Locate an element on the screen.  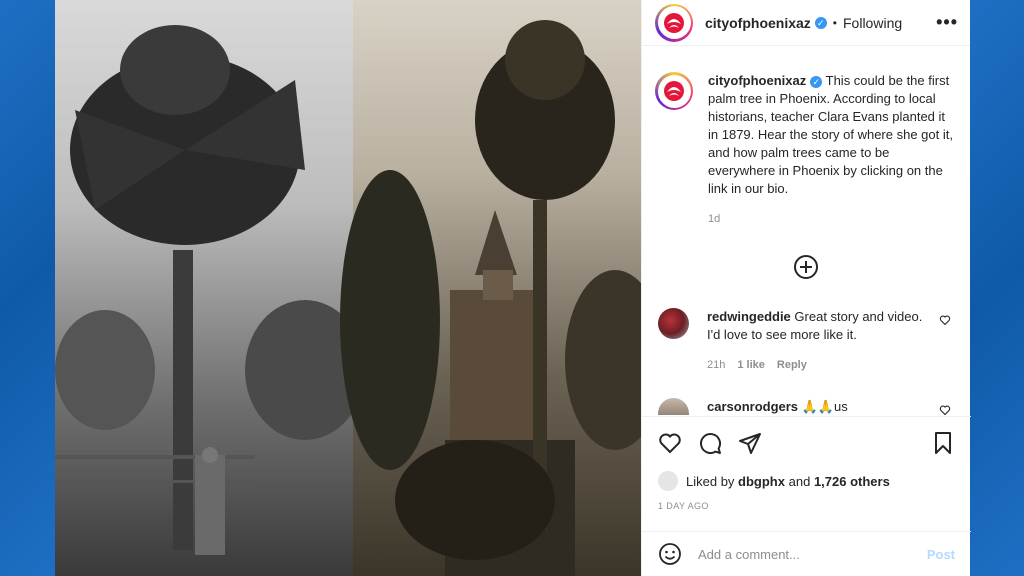
post-button: Post is located at coordinates (941, 554).